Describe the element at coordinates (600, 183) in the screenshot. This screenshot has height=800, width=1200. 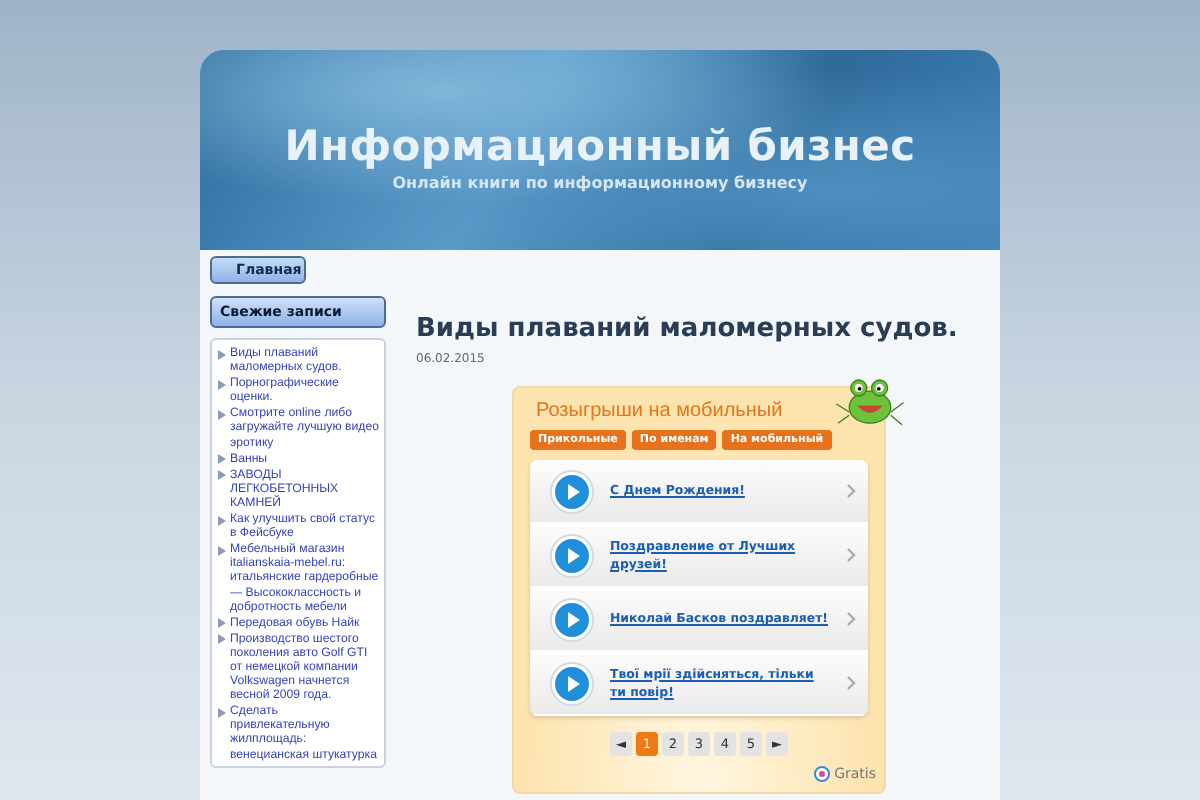
I see `site-tagline: Онлайн книги по информационному бизнесу` at that location.